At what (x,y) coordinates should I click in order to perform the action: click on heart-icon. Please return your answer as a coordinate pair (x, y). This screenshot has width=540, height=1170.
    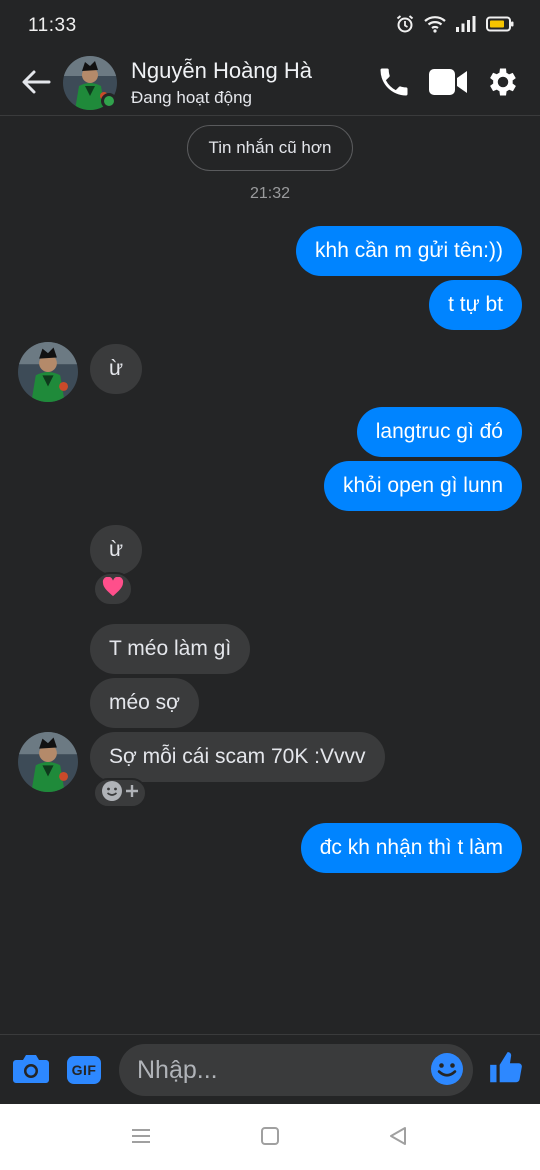
    Looking at the image, I should click on (113, 589).